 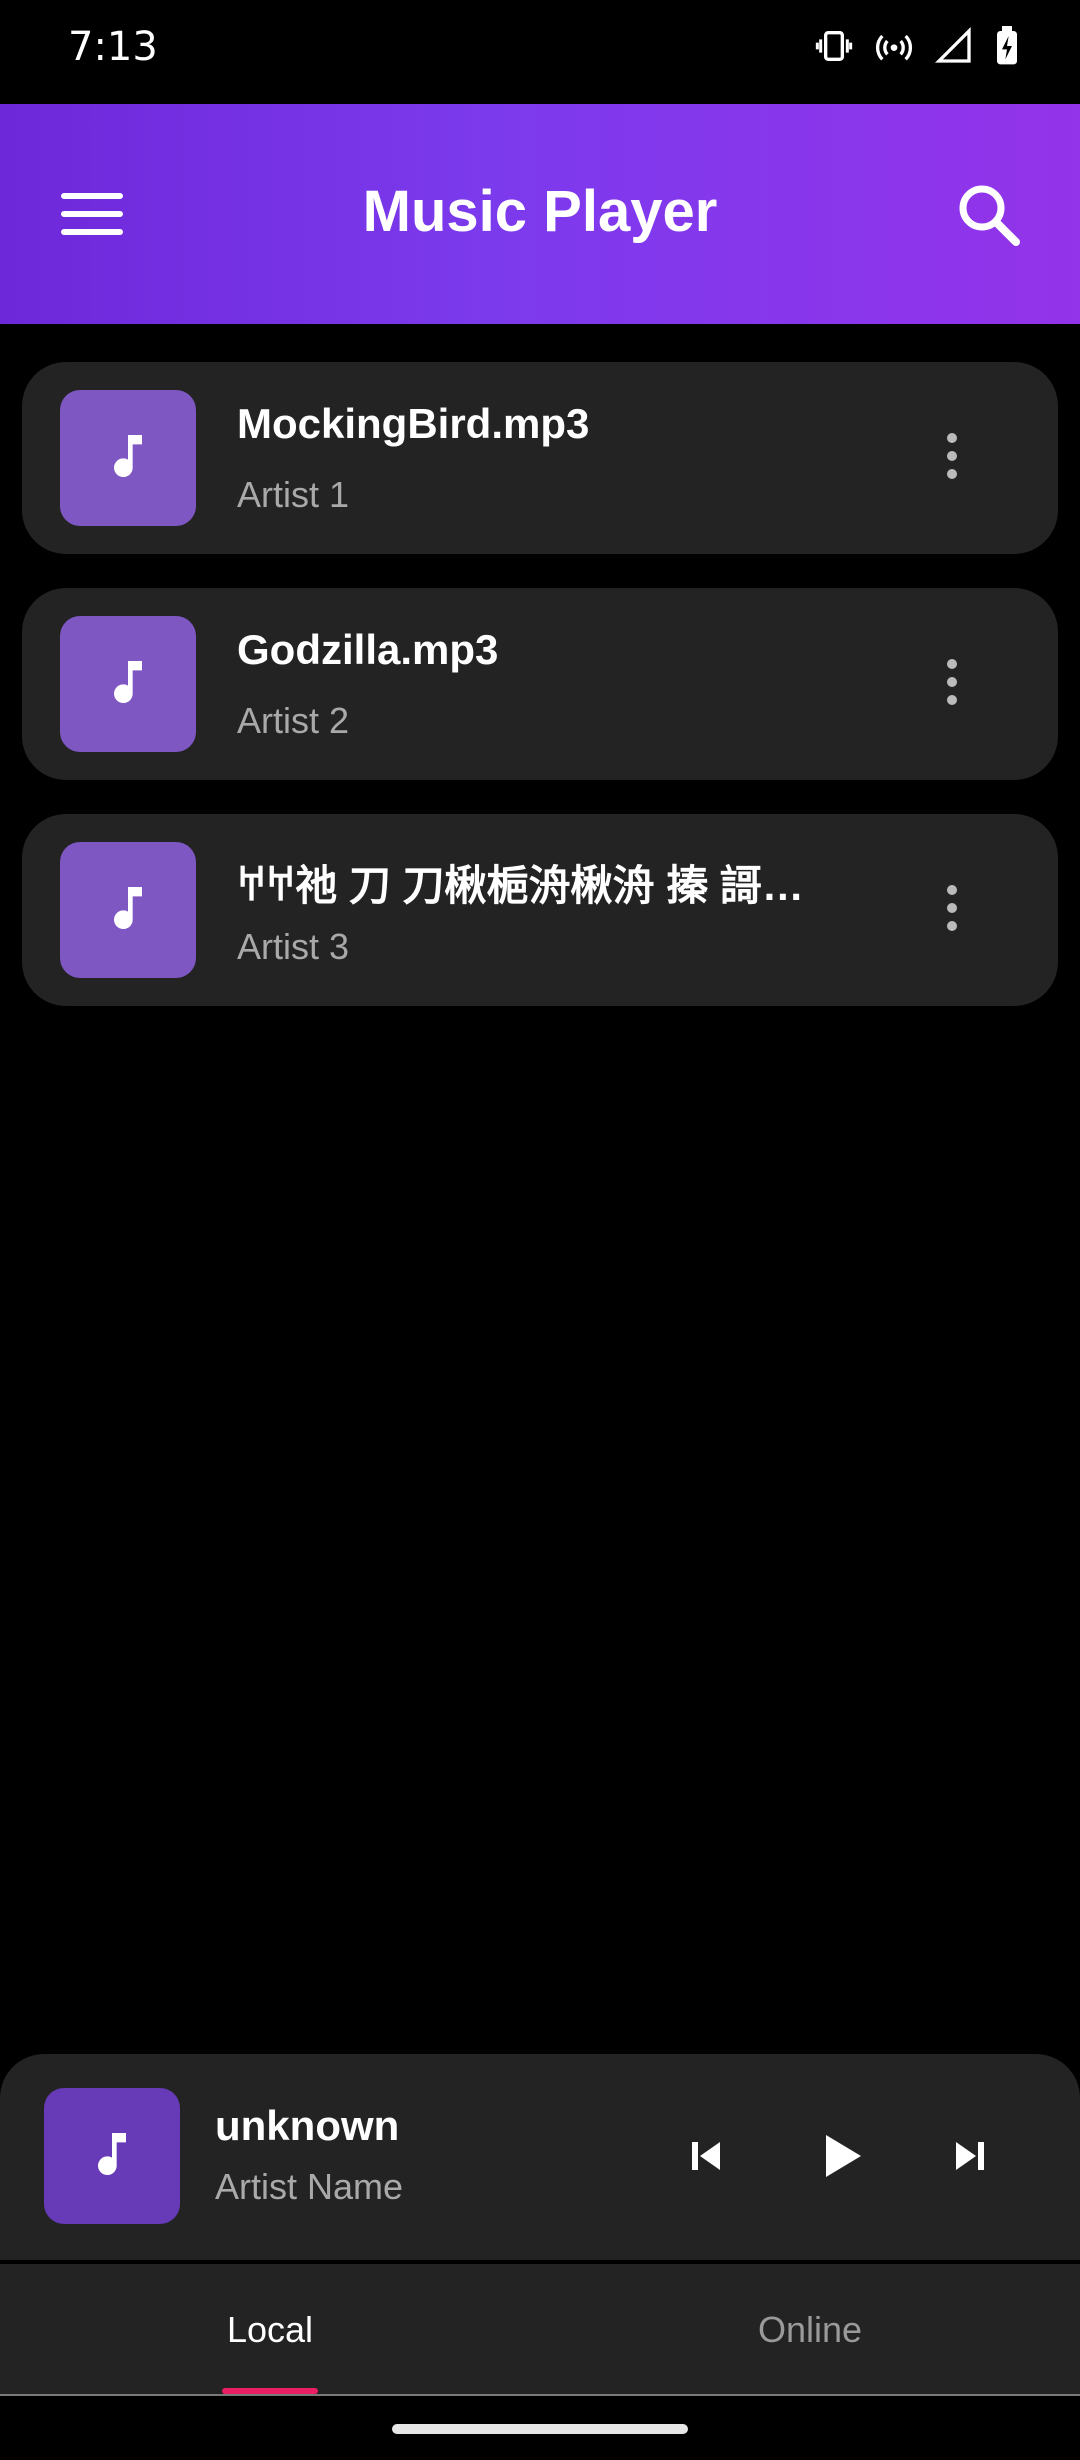 What do you see at coordinates (810, 2330) in the screenshot?
I see `tab-online: Online` at bounding box center [810, 2330].